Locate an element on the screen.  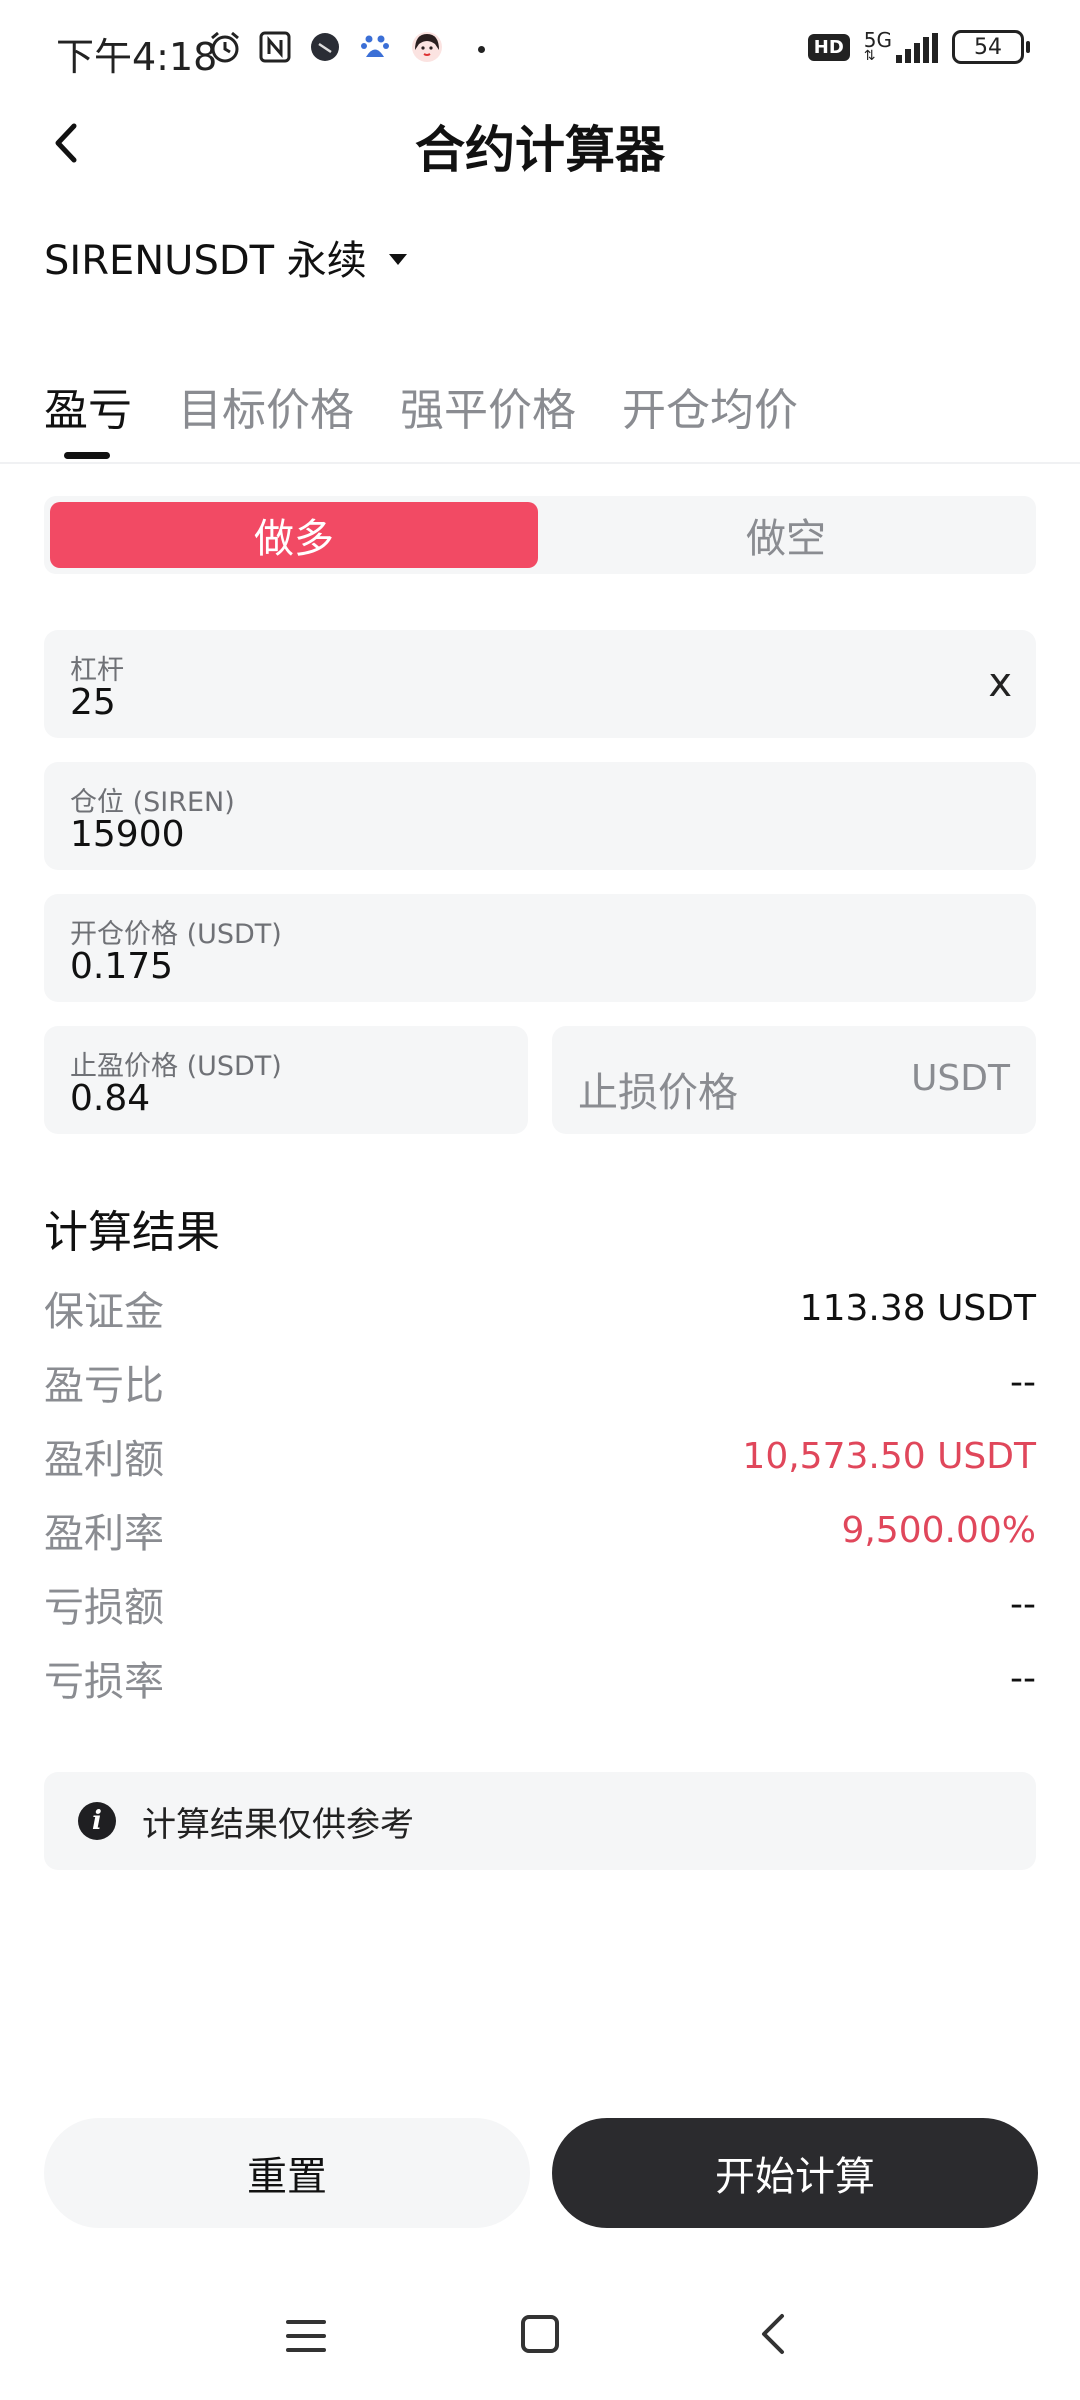
entry-price-value: 0.175 is located at coordinates (121, 966).